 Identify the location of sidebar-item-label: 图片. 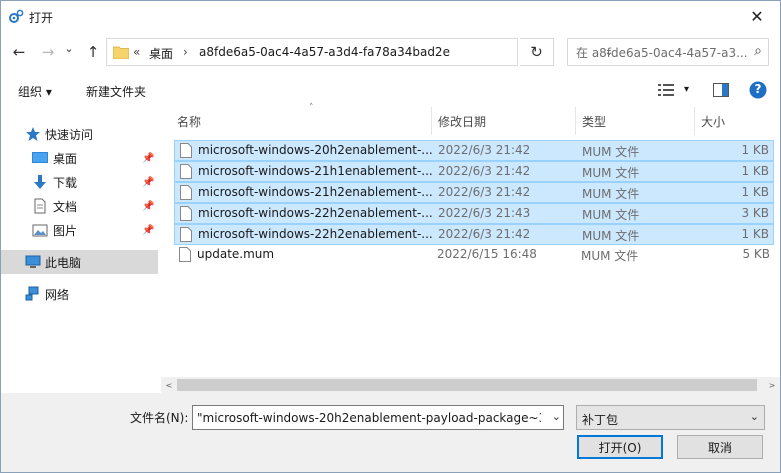
(65, 230).